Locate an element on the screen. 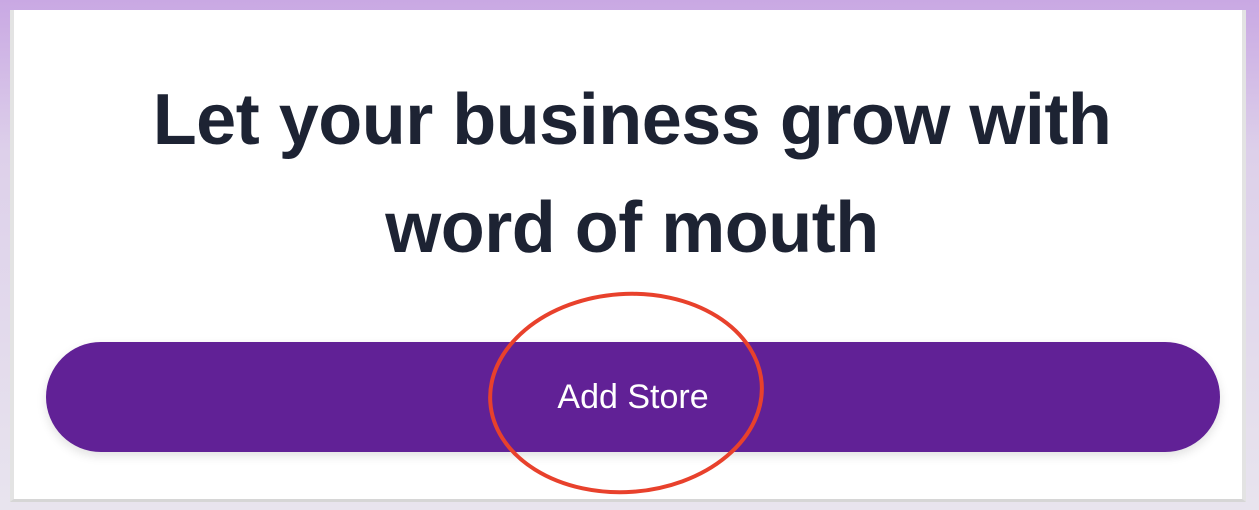 This screenshot has height=510, width=1259. add-store-button-label: Add Store is located at coordinates (633, 396).